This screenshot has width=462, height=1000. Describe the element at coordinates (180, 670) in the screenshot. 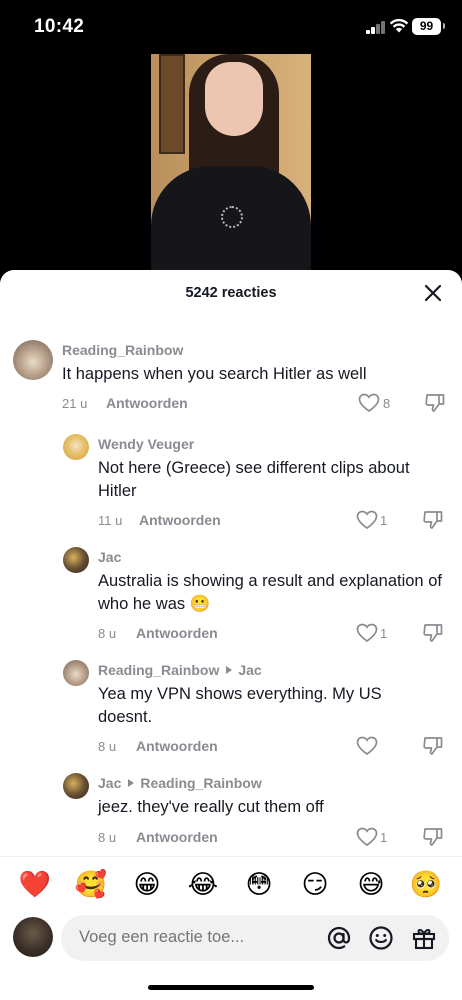

I see `comment-username: Reading_Rainbow Jac` at that location.